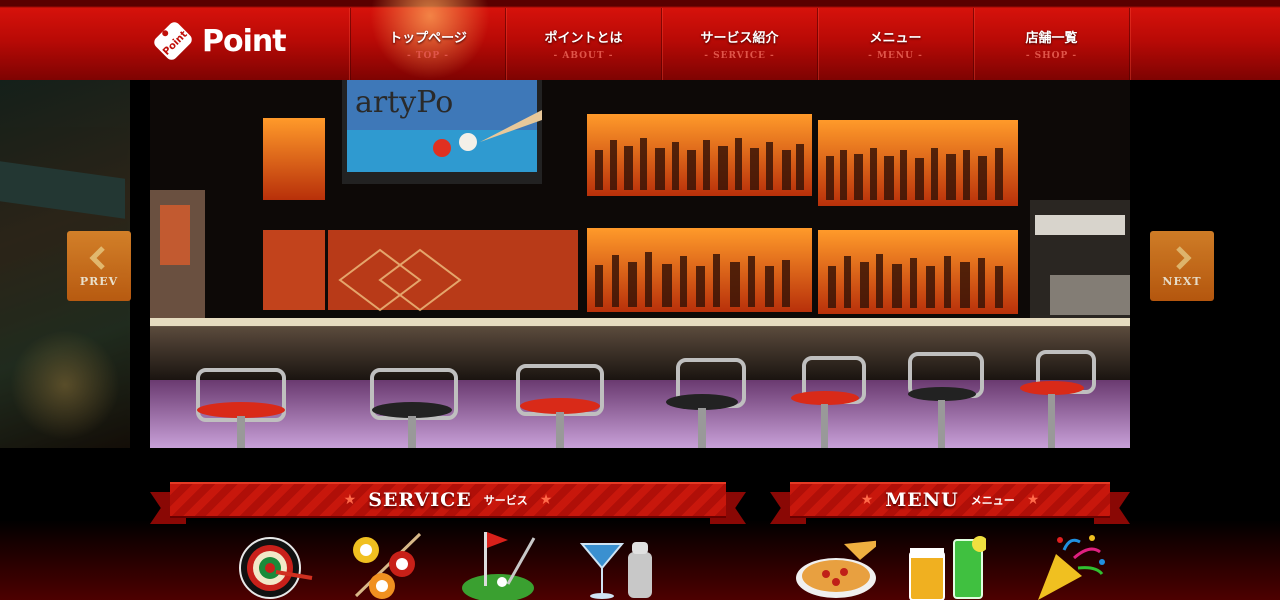 The height and width of the screenshot is (600, 1280). What do you see at coordinates (1184, 257) in the screenshot?
I see `chevron-right-icon` at bounding box center [1184, 257].